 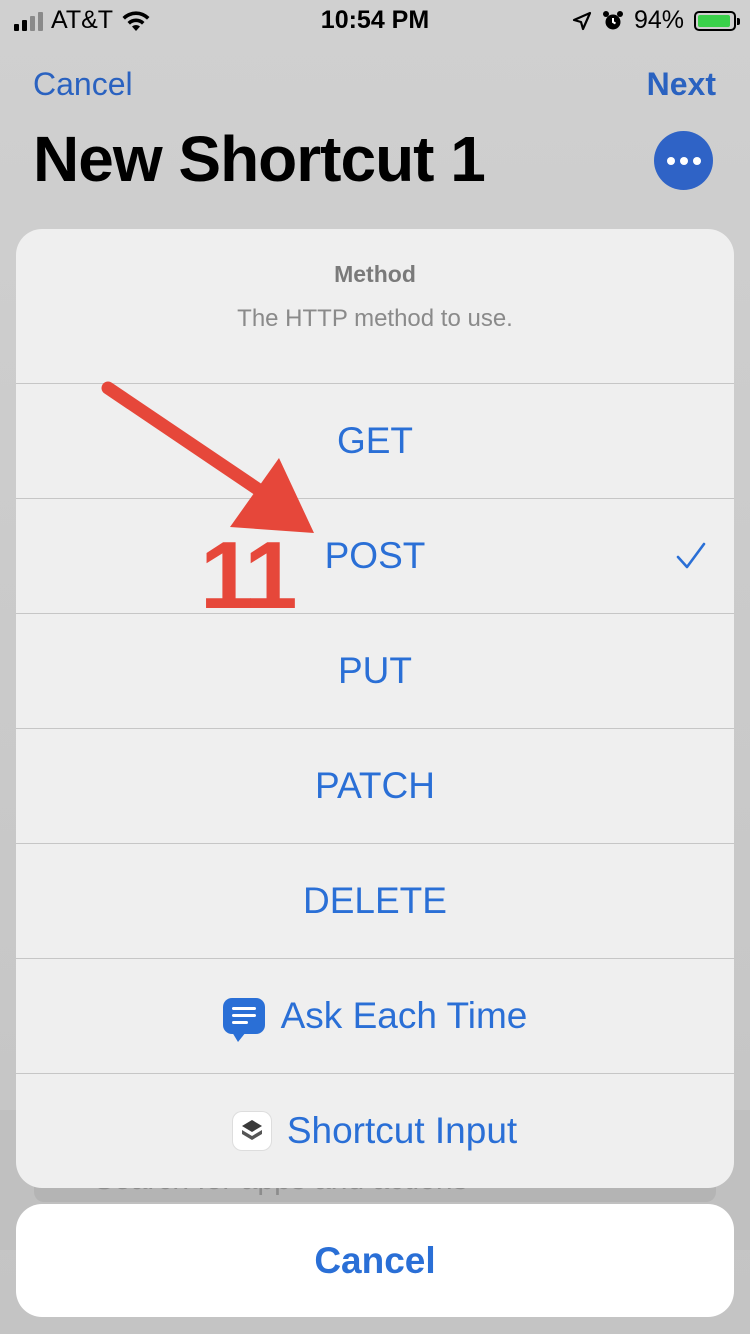 I want to click on alarm-icon, so click(x=612, y=19).